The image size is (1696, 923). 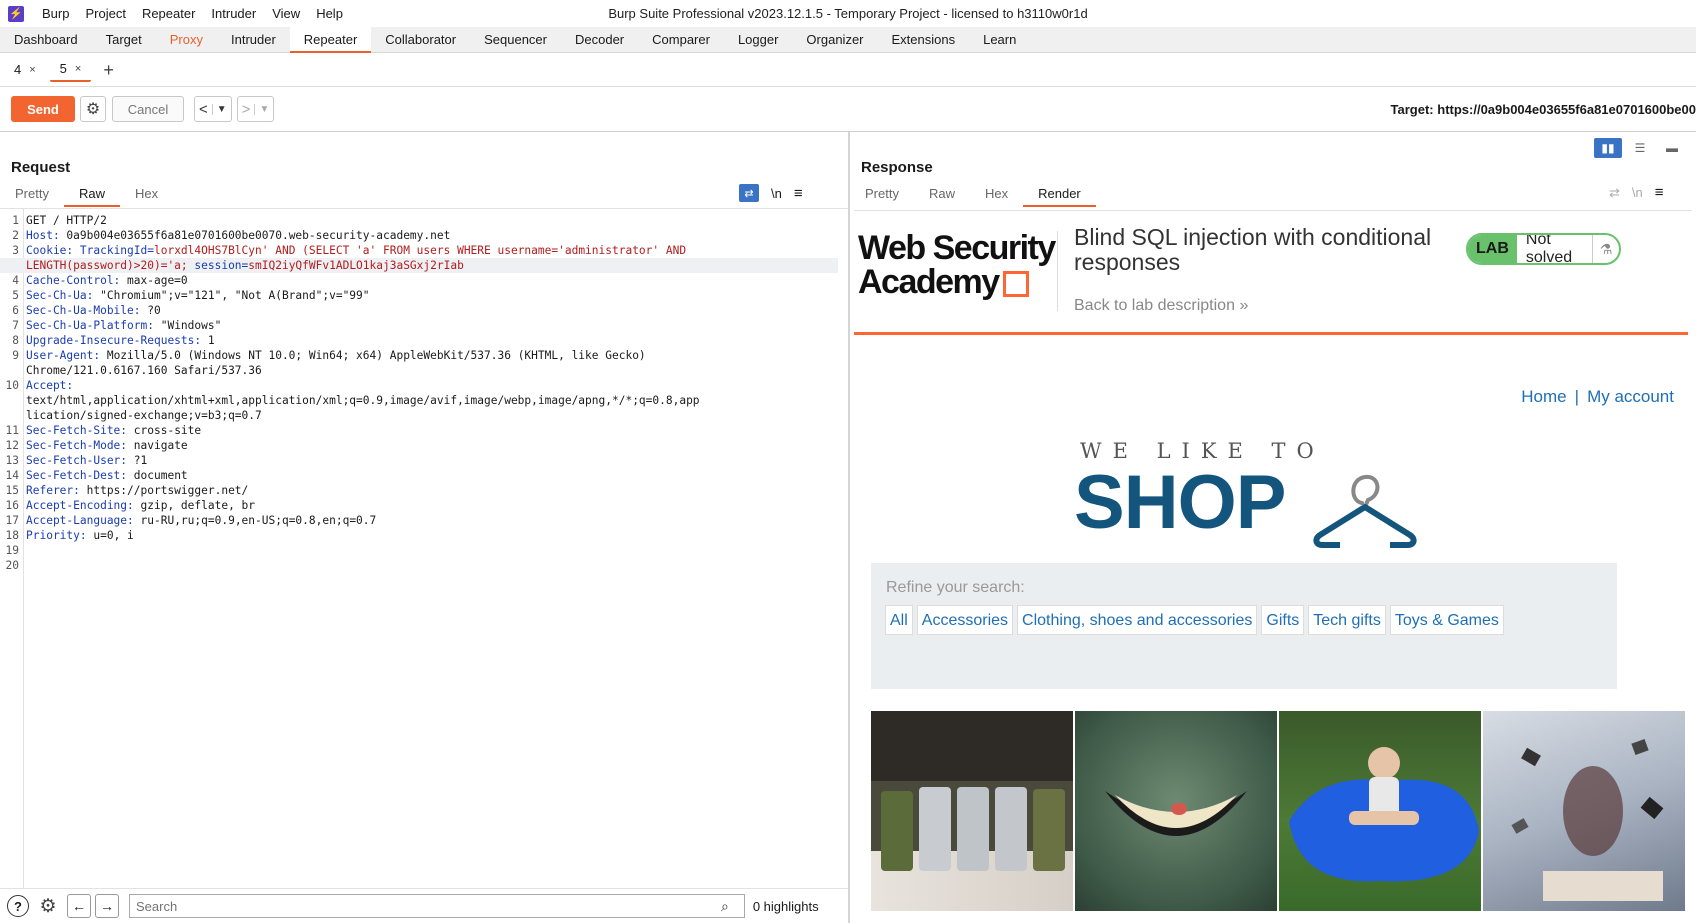 I want to click on product-image-books, so click(x=1584, y=811).